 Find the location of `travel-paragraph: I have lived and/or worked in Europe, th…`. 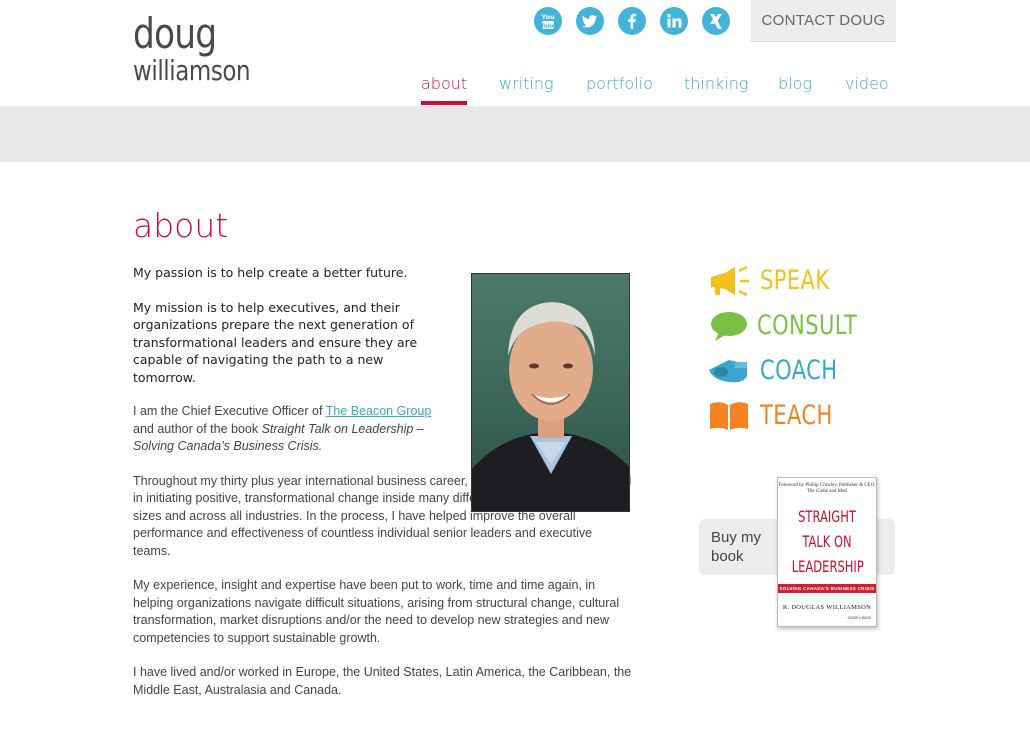

travel-paragraph: I have lived and/or worked in Europe, th… is located at coordinates (382, 681).